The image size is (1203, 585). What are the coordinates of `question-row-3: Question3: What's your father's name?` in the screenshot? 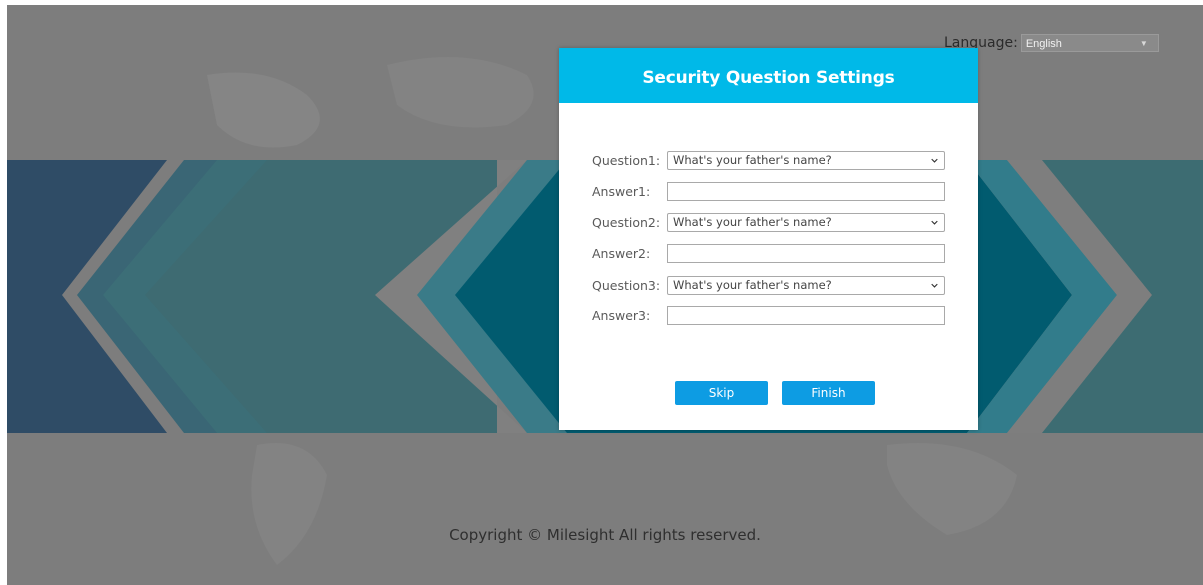 It's located at (768, 285).